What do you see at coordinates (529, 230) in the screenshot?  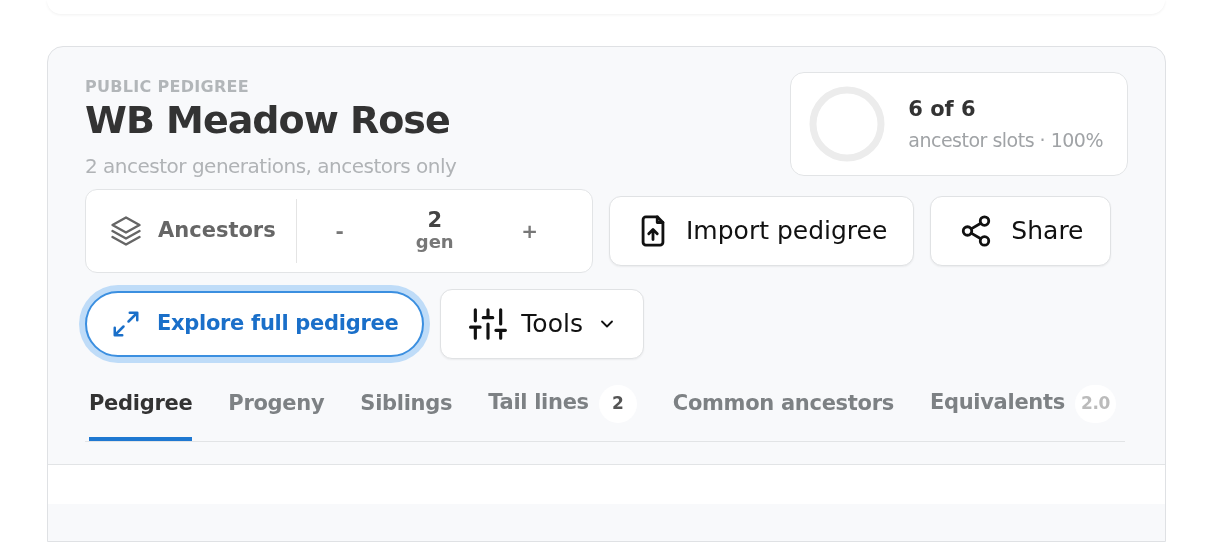 I see `increment-button: +` at bounding box center [529, 230].